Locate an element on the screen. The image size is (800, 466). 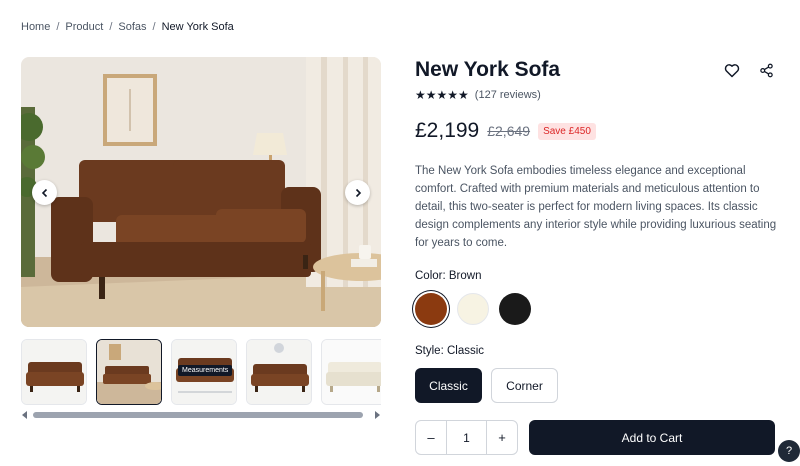
previous-image-button is located at coordinates (44, 192).